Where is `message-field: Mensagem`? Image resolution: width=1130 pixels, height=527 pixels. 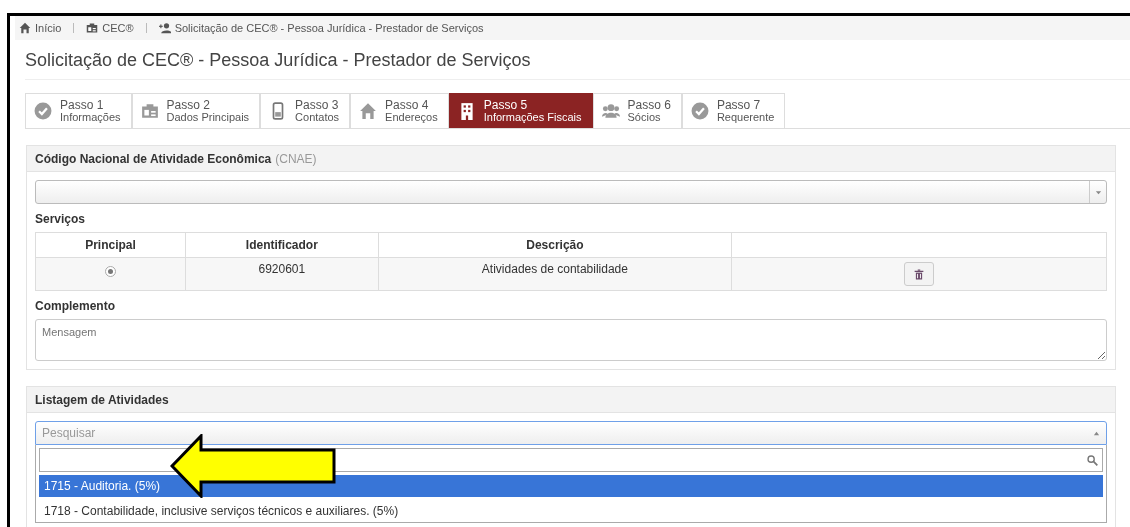
message-field: Mensagem is located at coordinates (571, 340).